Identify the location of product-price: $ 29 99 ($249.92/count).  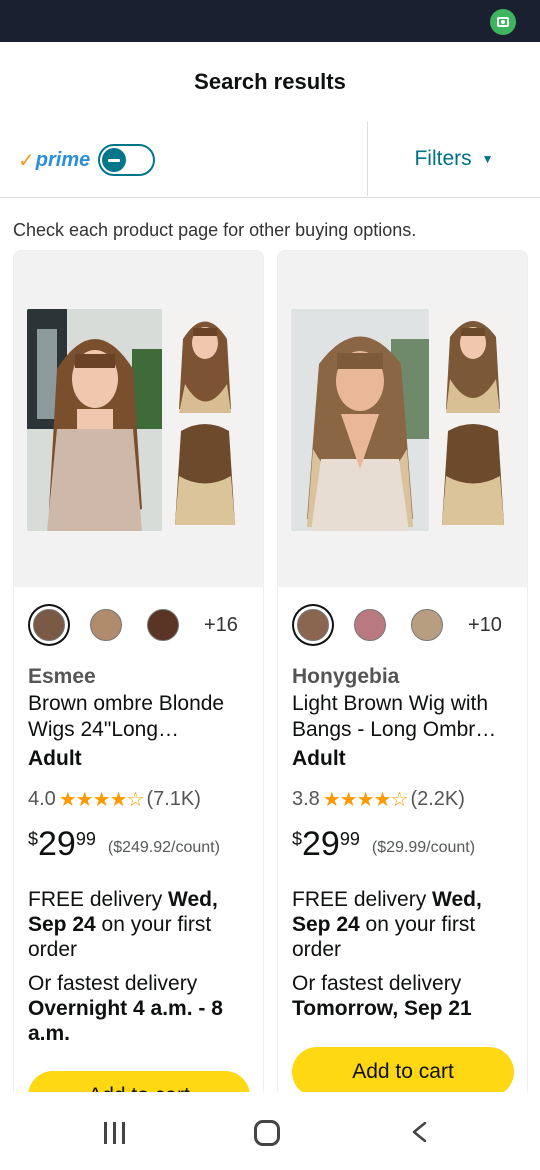
(124, 844).